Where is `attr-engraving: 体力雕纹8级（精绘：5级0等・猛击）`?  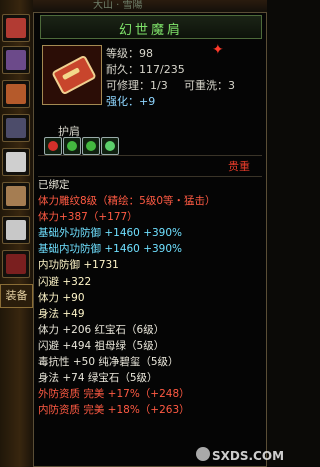
attr-engraving: 体力雕纹8级（精绘：5级0等・猛击） is located at coordinates (127, 201).